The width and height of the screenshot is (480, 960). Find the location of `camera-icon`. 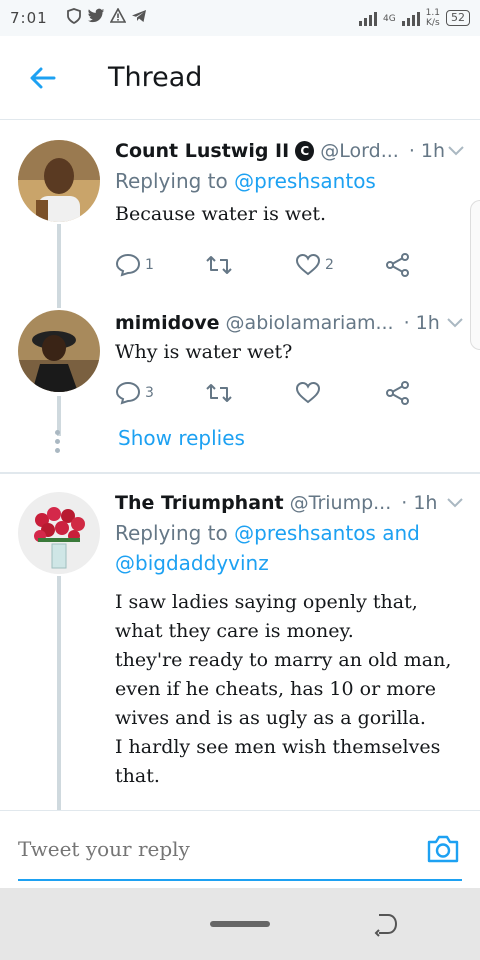

camera-icon is located at coordinates (443, 849).